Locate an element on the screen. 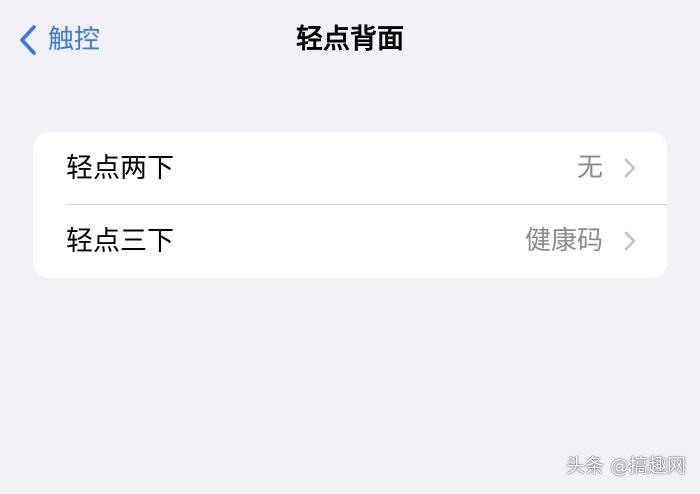  watermark: 头条 @搞趣网 is located at coordinates (625, 466).